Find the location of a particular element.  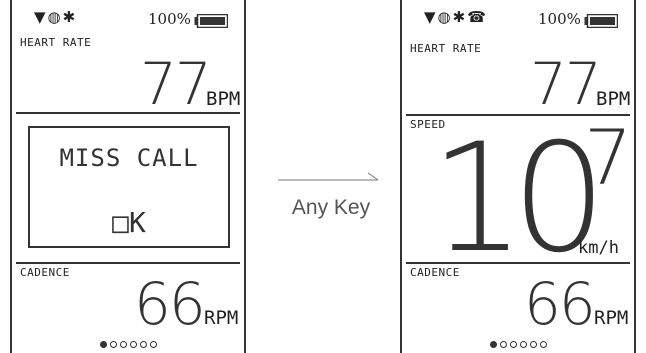

status-bar: ▼◍✱☎ 100% is located at coordinates (518, 21).